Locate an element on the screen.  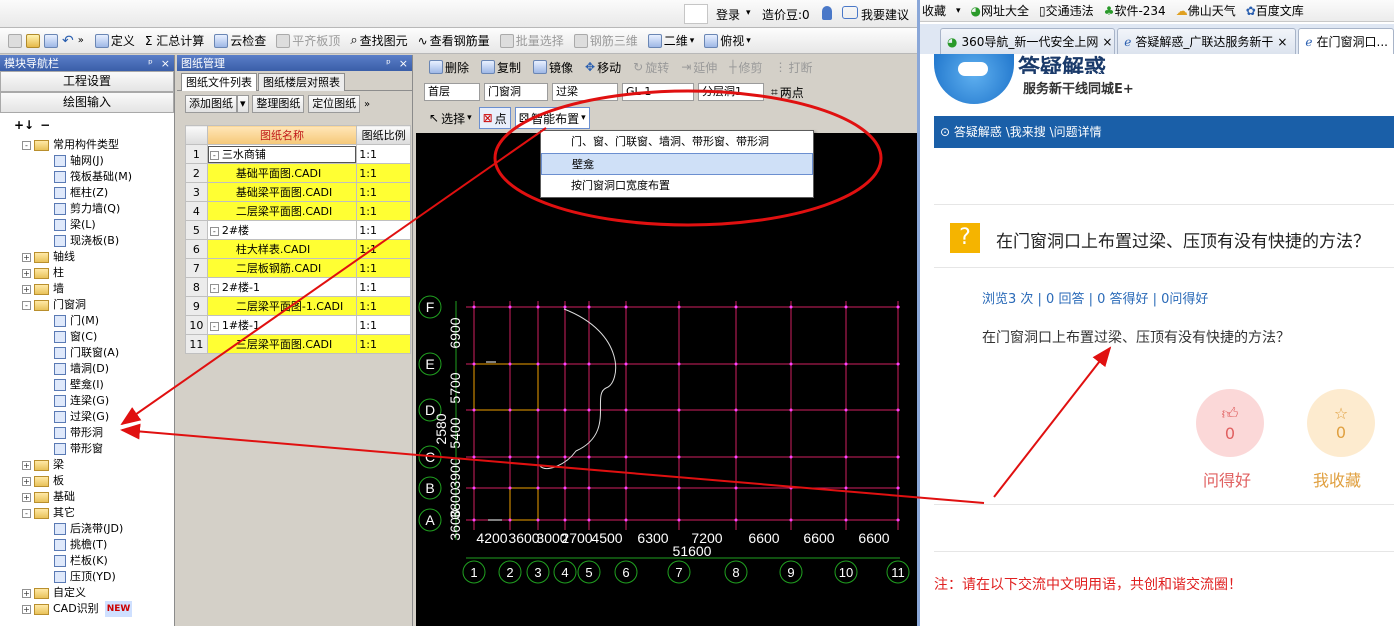
tab-floor-mapping: 图纸楼层对照表 is located at coordinates (301, 82).